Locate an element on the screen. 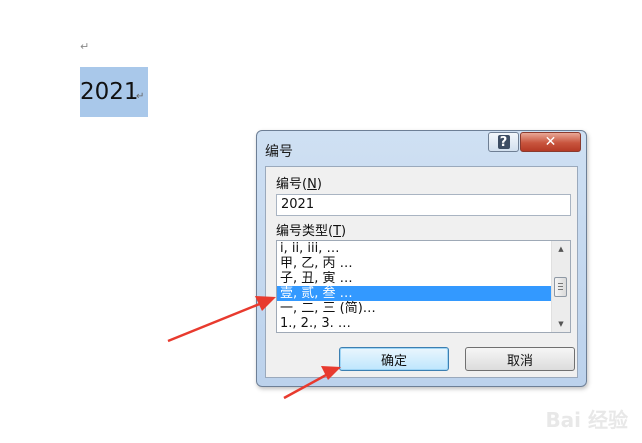 The width and height of the screenshot is (642, 443). annotation-arrows is located at coordinates (254, 348).